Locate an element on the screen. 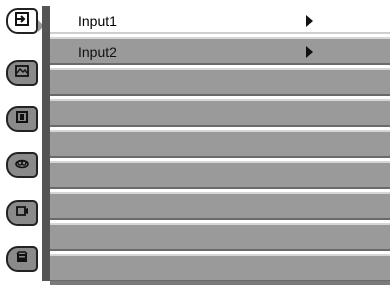 The width and height of the screenshot is (390, 285). setting-icon is located at coordinates (22, 165).